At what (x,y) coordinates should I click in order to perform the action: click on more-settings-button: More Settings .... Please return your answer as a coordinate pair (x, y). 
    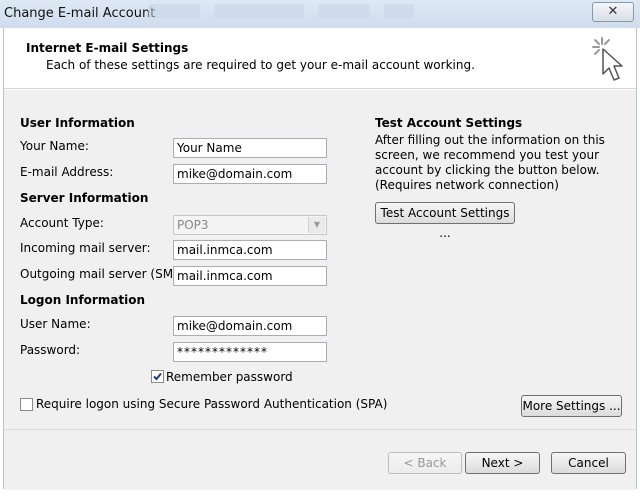
    Looking at the image, I should click on (571, 406).